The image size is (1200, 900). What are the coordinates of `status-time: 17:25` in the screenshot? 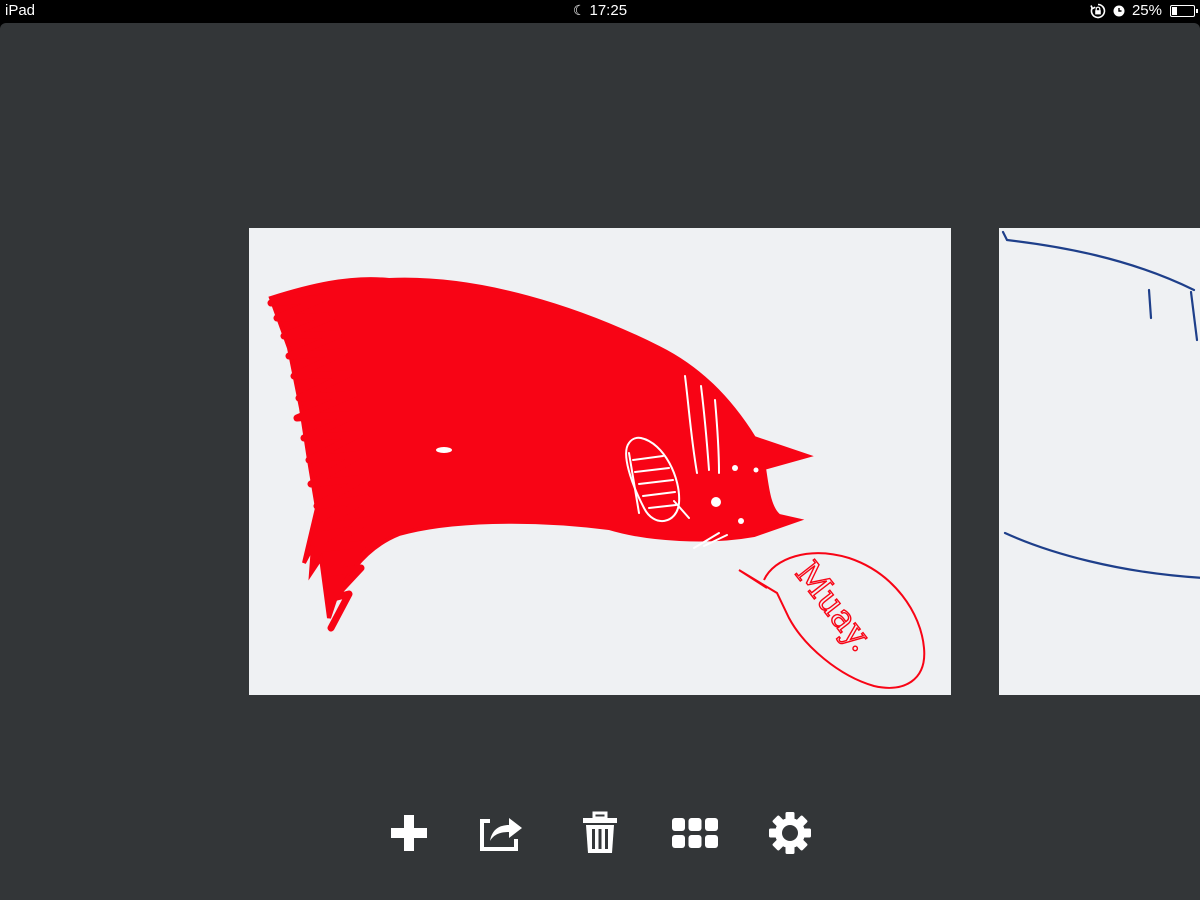 It's located at (608, 10).